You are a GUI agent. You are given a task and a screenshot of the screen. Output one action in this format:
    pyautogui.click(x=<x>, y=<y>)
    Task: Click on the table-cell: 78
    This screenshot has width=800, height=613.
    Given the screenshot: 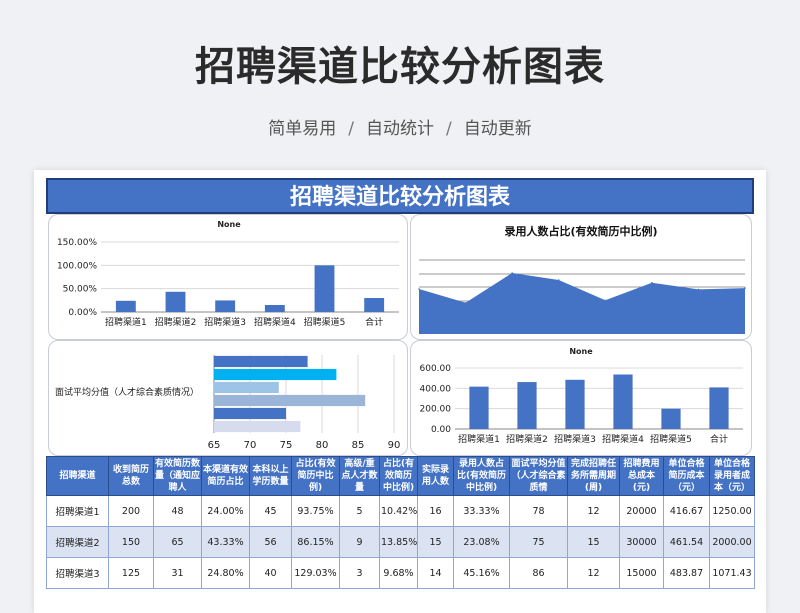 What is the action you would take?
    pyautogui.click(x=538, y=511)
    